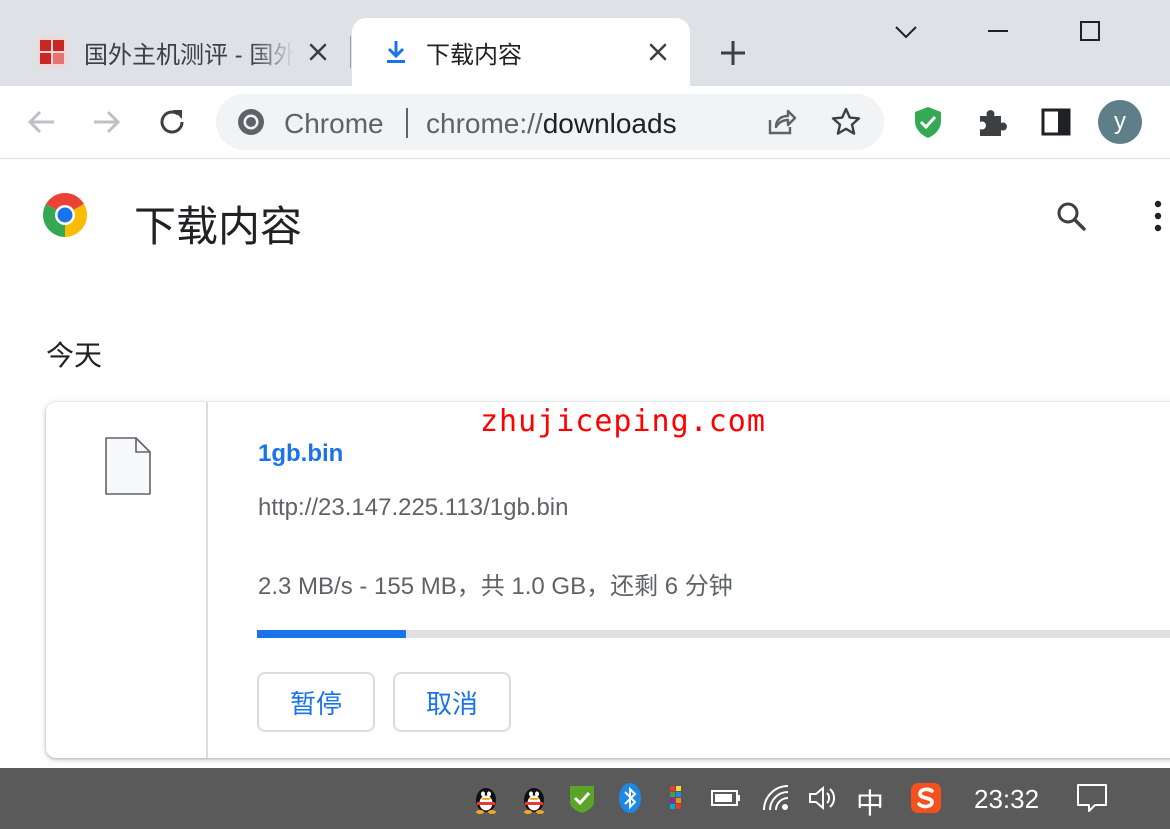 Image resolution: width=1170 pixels, height=829 pixels. Describe the element at coordinates (334, 123) in the screenshot. I see `omnibox-site-label: Chrome` at that location.